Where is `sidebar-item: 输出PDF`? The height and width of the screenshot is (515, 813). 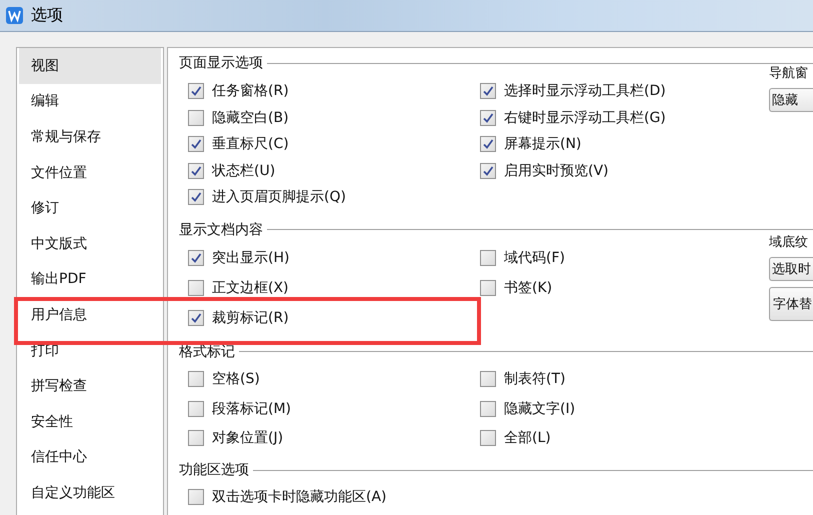 sidebar-item: 输出PDF is located at coordinates (90, 280).